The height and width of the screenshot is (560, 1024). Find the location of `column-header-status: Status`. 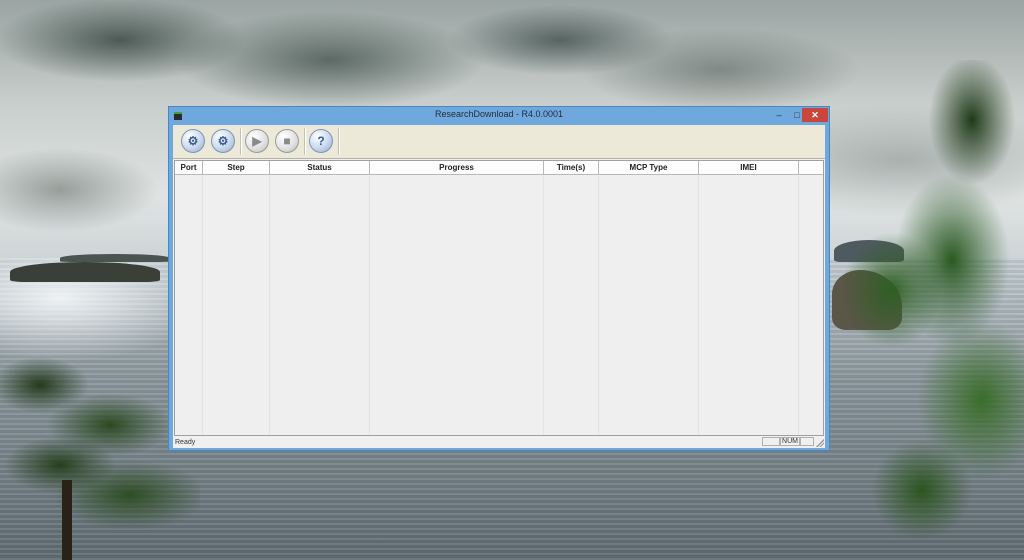

column-header-status: Status is located at coordinates (320, 167).